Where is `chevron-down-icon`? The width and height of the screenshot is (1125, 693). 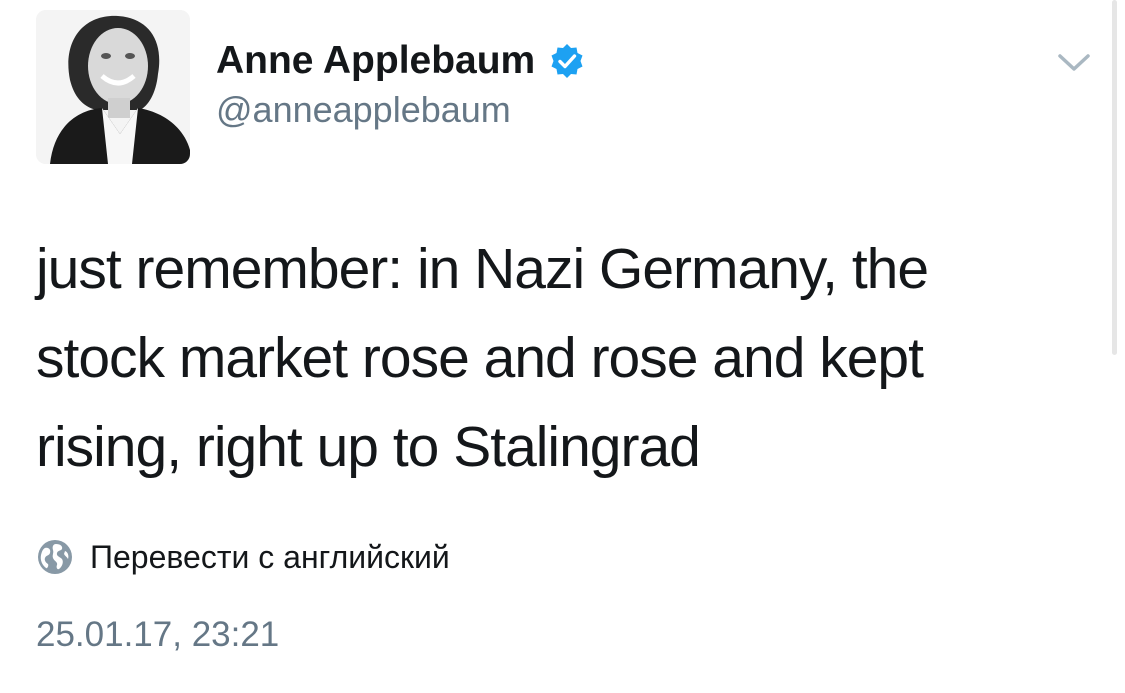
chevron-down-icon is located at coordinates (1074, 62).